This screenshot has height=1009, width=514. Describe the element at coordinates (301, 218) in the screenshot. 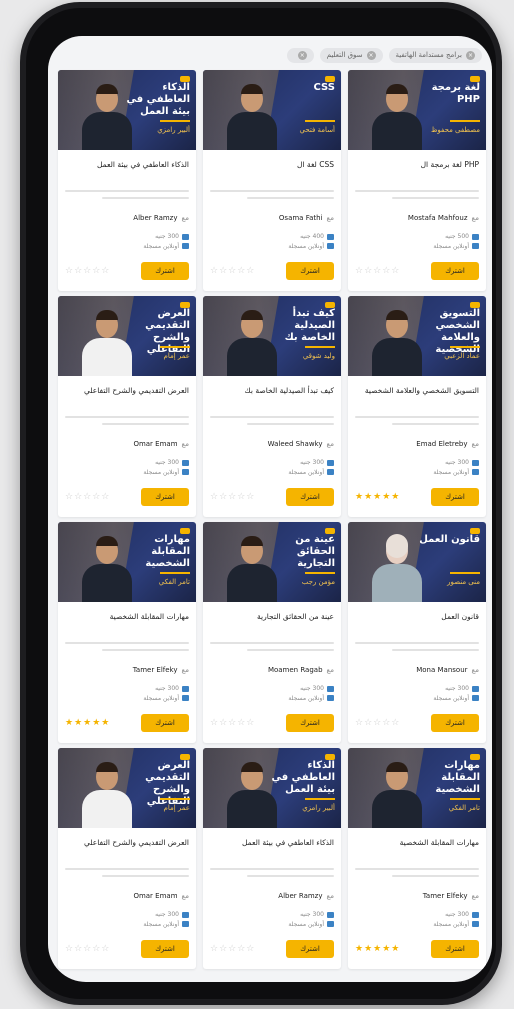

I see `instructor-name: Osama Fathi` at that location.